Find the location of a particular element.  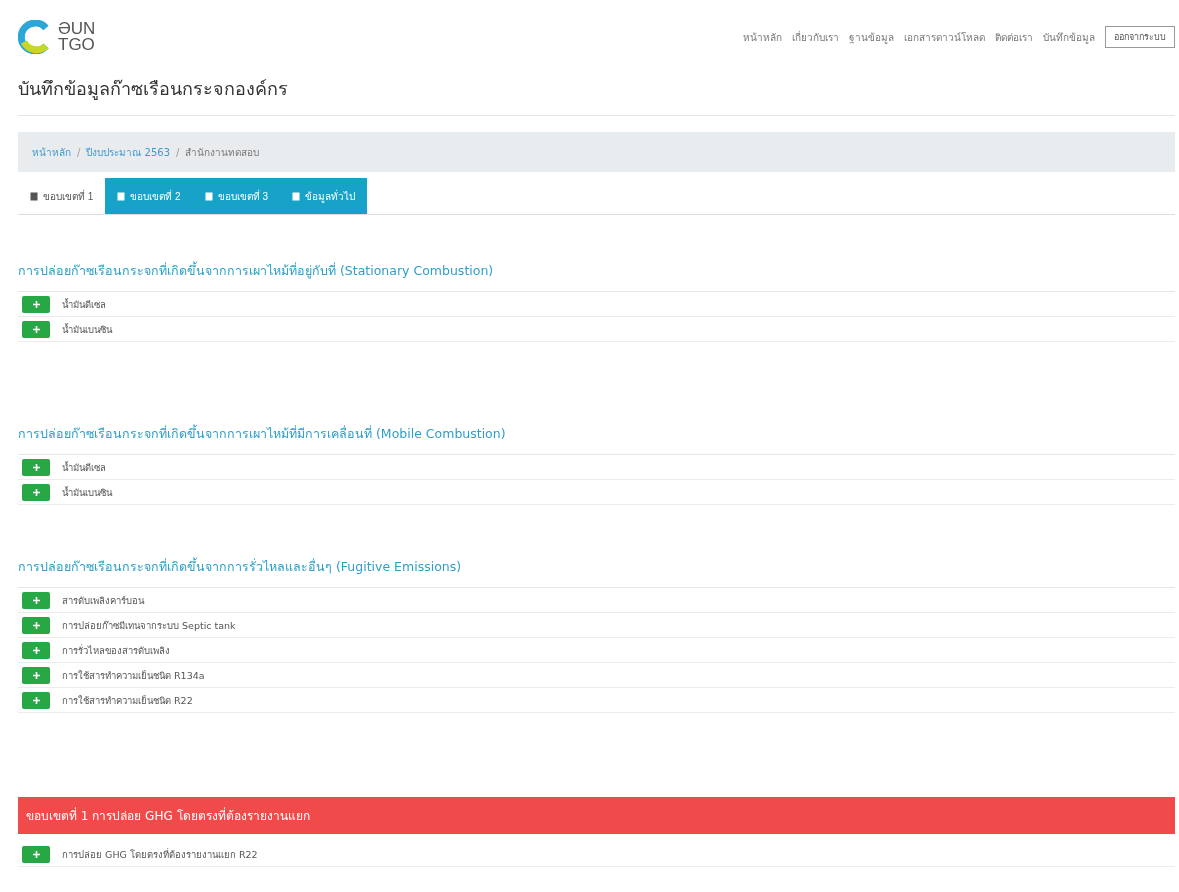

nav-link: เอกสารดาวน์โหลด is located at coordinates (944, 37).